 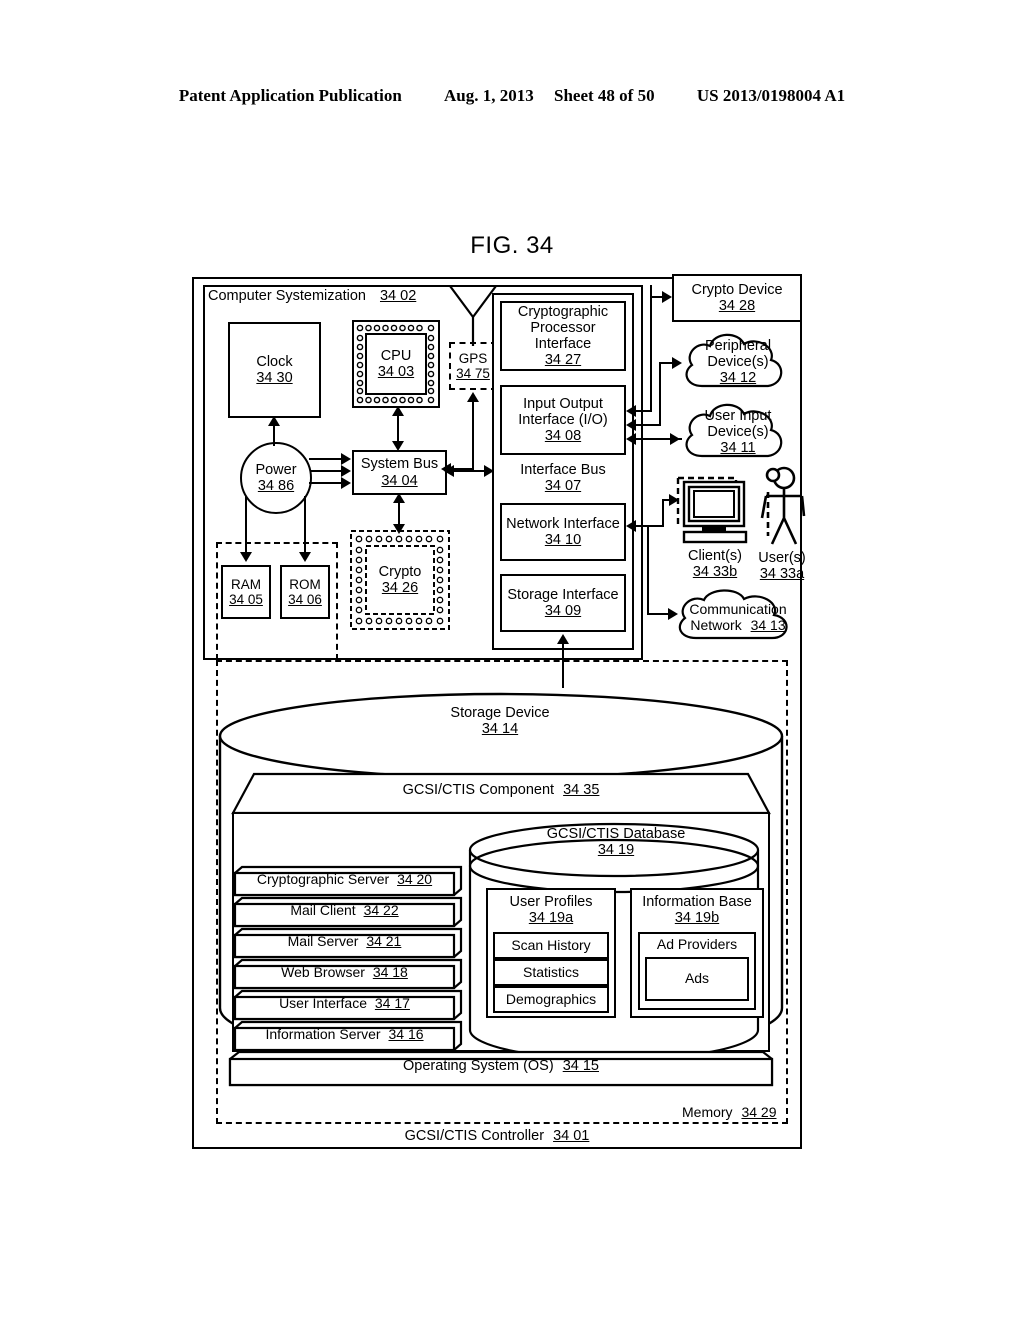 I want to click on input-output-interface-box: Input Output Interface (I/O) 34 08, so click(x=563, y=420).